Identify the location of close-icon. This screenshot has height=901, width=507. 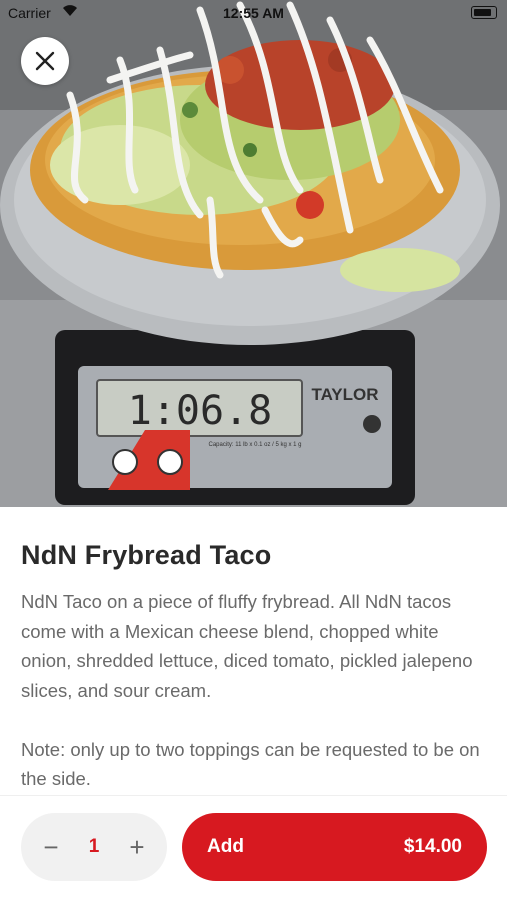
(45, 61).